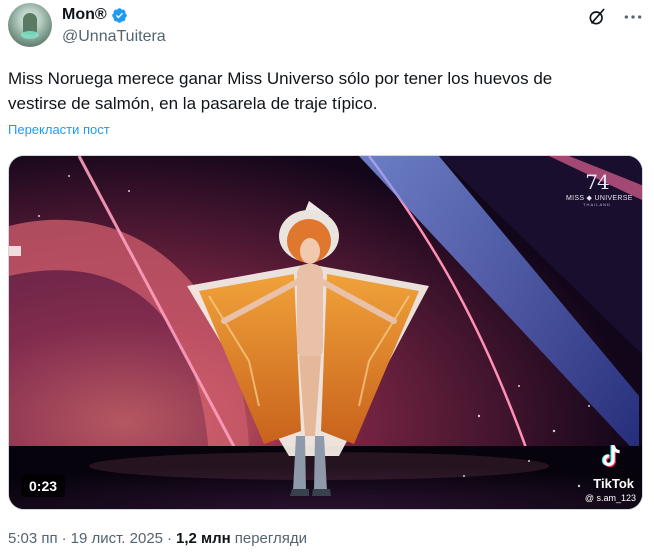 The image size is (654, 559). Describe the element at coordinates (271, 538) in the screenshot. I see `views-label: перегляди` at that location.